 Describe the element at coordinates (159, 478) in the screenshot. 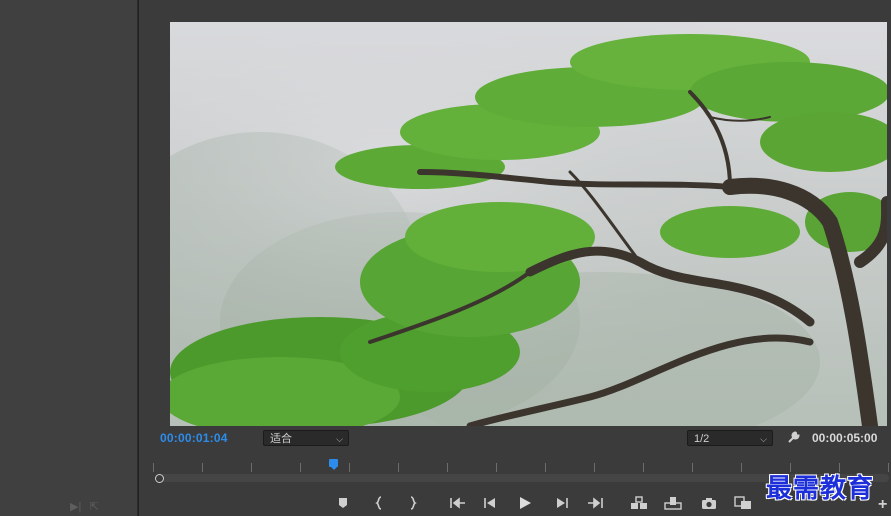

I see `zoom-scrollbar-handle` at that location.